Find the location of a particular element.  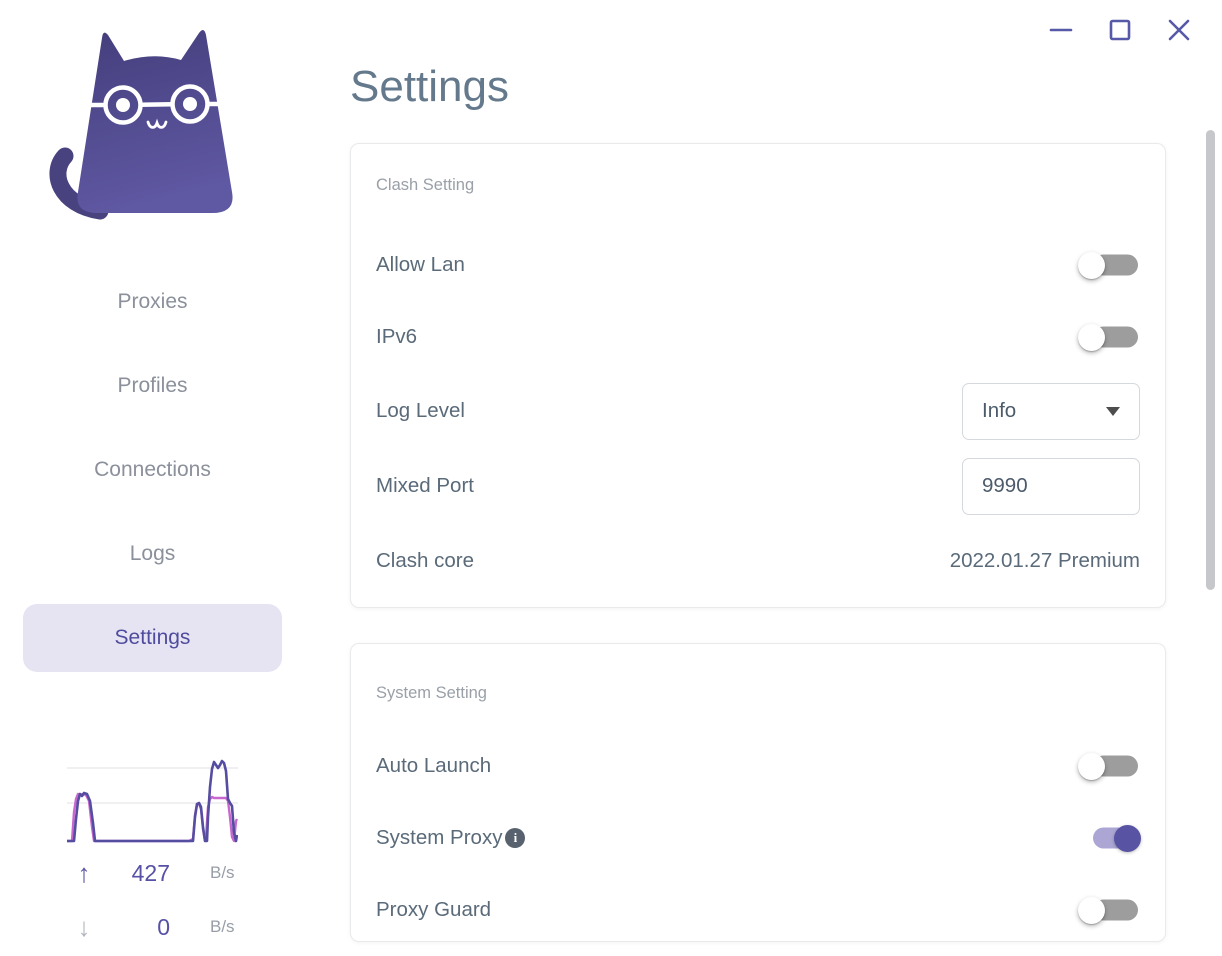

system-proxy-label-text: System Proxy is located at coordinates (439, 837).